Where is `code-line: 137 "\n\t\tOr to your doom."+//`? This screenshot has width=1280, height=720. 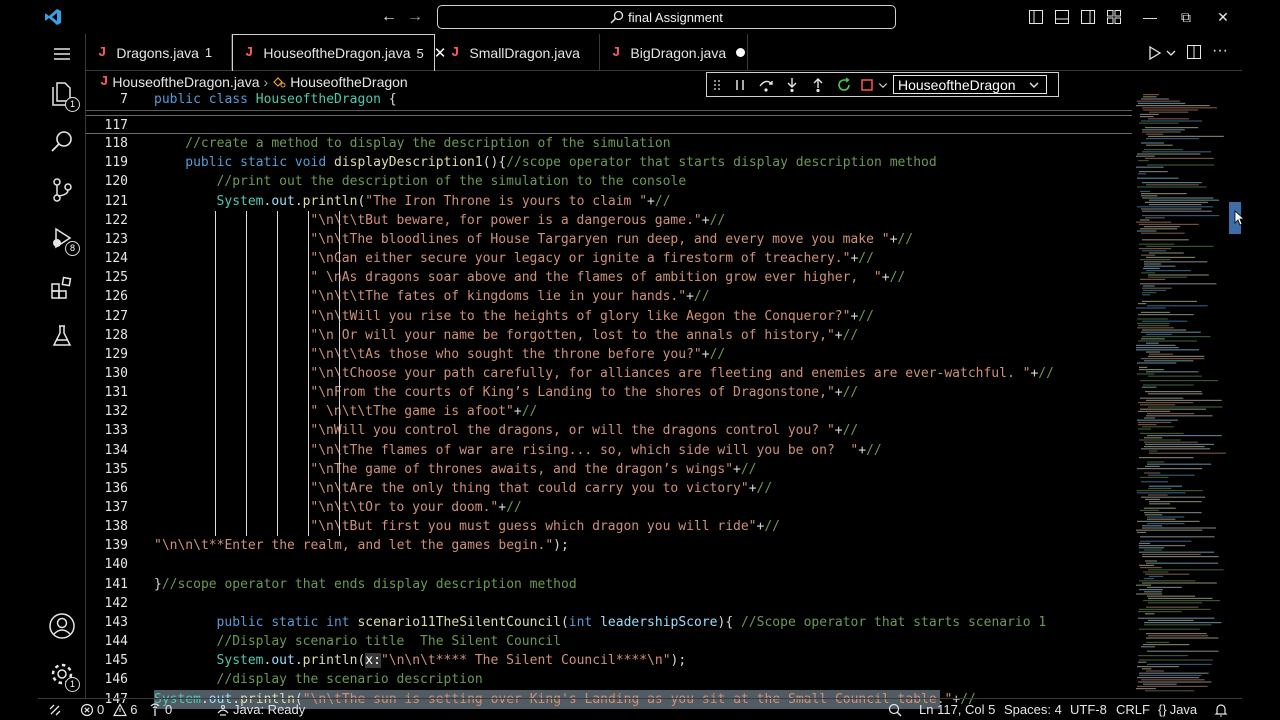 code-line: 137 "\n\t\tOr to your doom."+// is located at coordinates (609, 507).